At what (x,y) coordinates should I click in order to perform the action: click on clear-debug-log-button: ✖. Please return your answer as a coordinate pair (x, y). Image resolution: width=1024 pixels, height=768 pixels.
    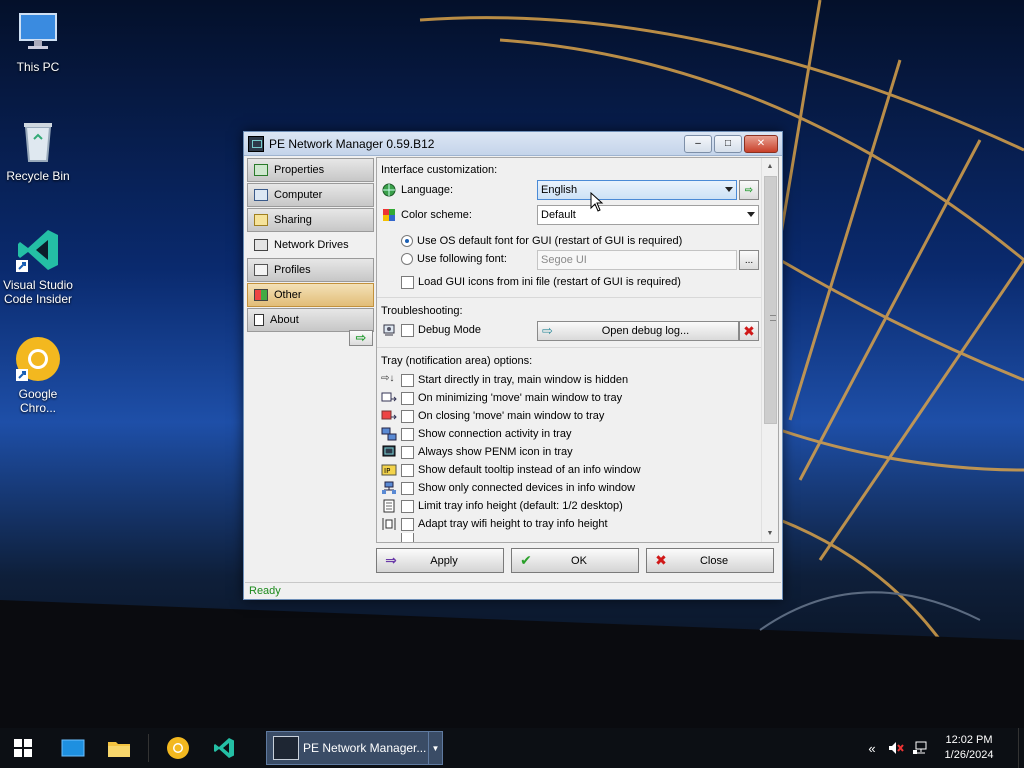
    Looking at the image, I should click on (749, 331).